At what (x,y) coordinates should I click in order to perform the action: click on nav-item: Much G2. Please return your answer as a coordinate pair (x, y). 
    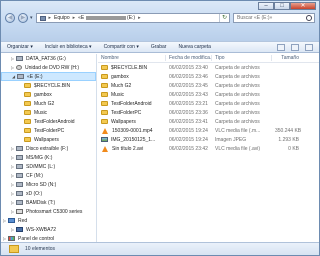
    Looking at the image, I should click on (48, 103).